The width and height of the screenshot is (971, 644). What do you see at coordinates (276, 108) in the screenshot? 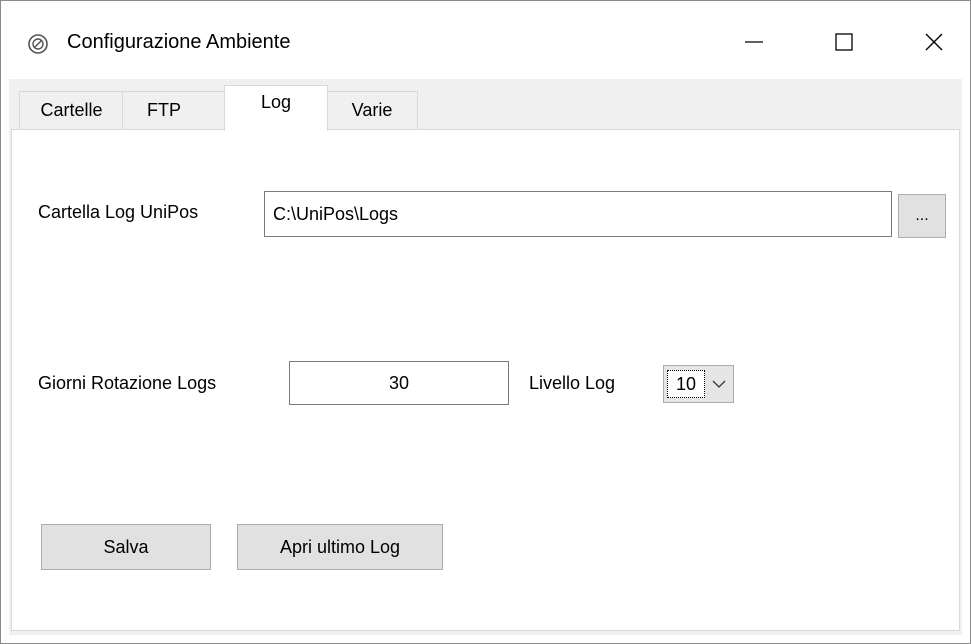
I see `tab-log: Log` at bounding box center [276, 108].